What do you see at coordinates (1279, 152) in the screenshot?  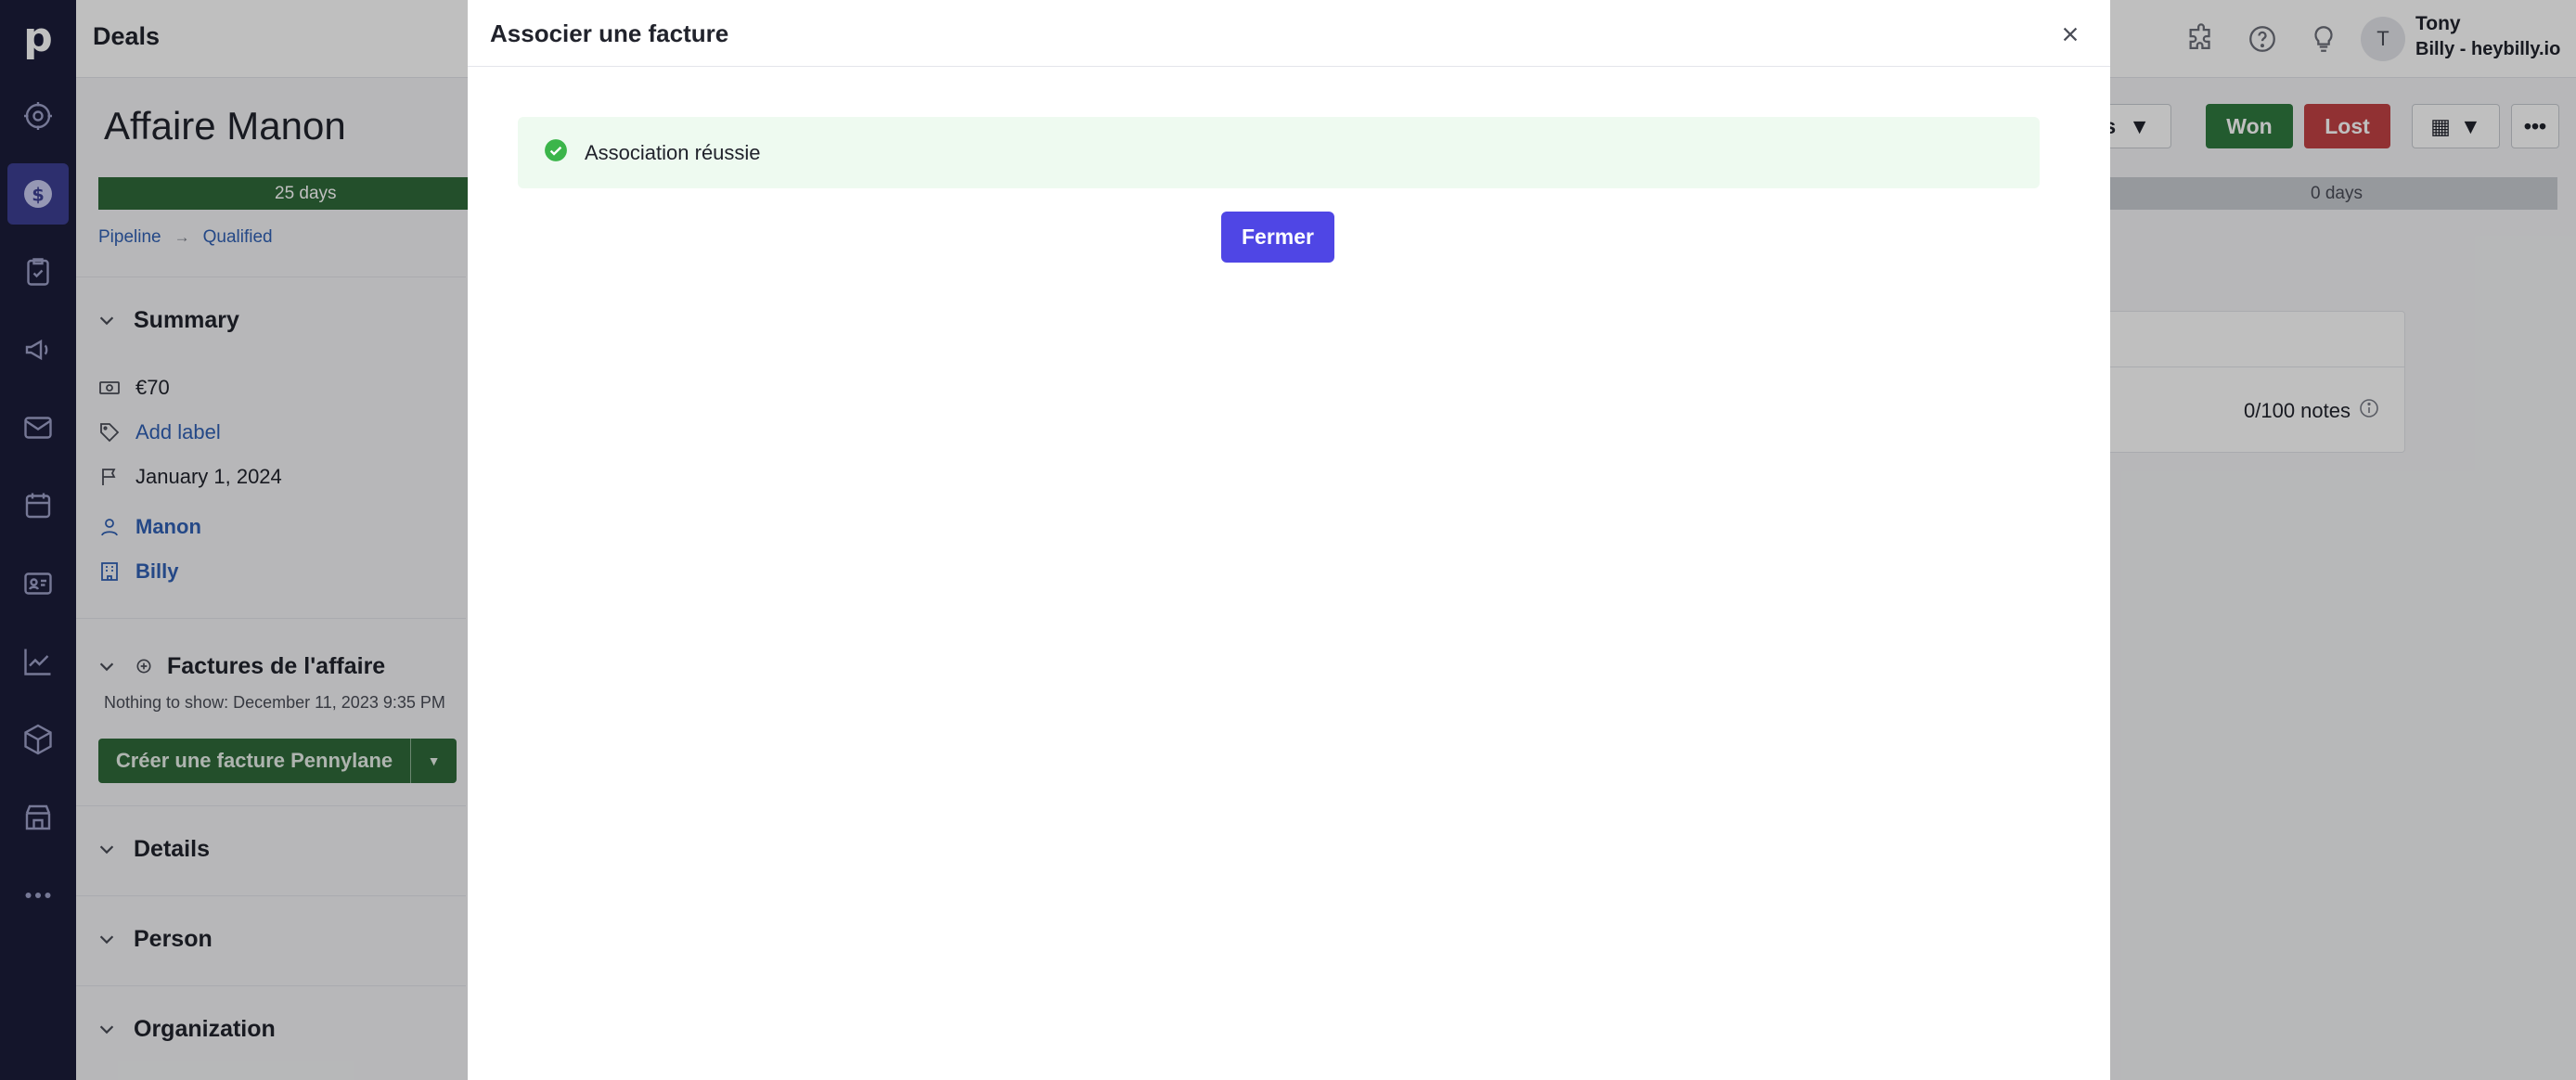 I see `success-alert: Association réussie` at bounding box center [1279, 152].